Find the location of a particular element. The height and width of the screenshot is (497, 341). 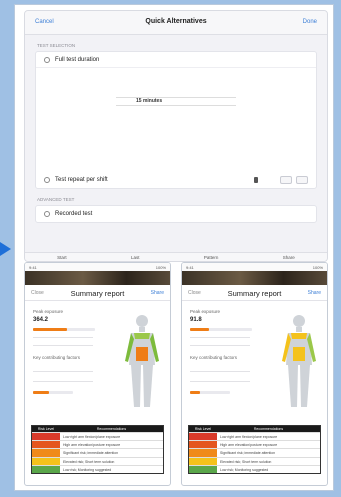

increment-button is located at coordinates (302, 180).